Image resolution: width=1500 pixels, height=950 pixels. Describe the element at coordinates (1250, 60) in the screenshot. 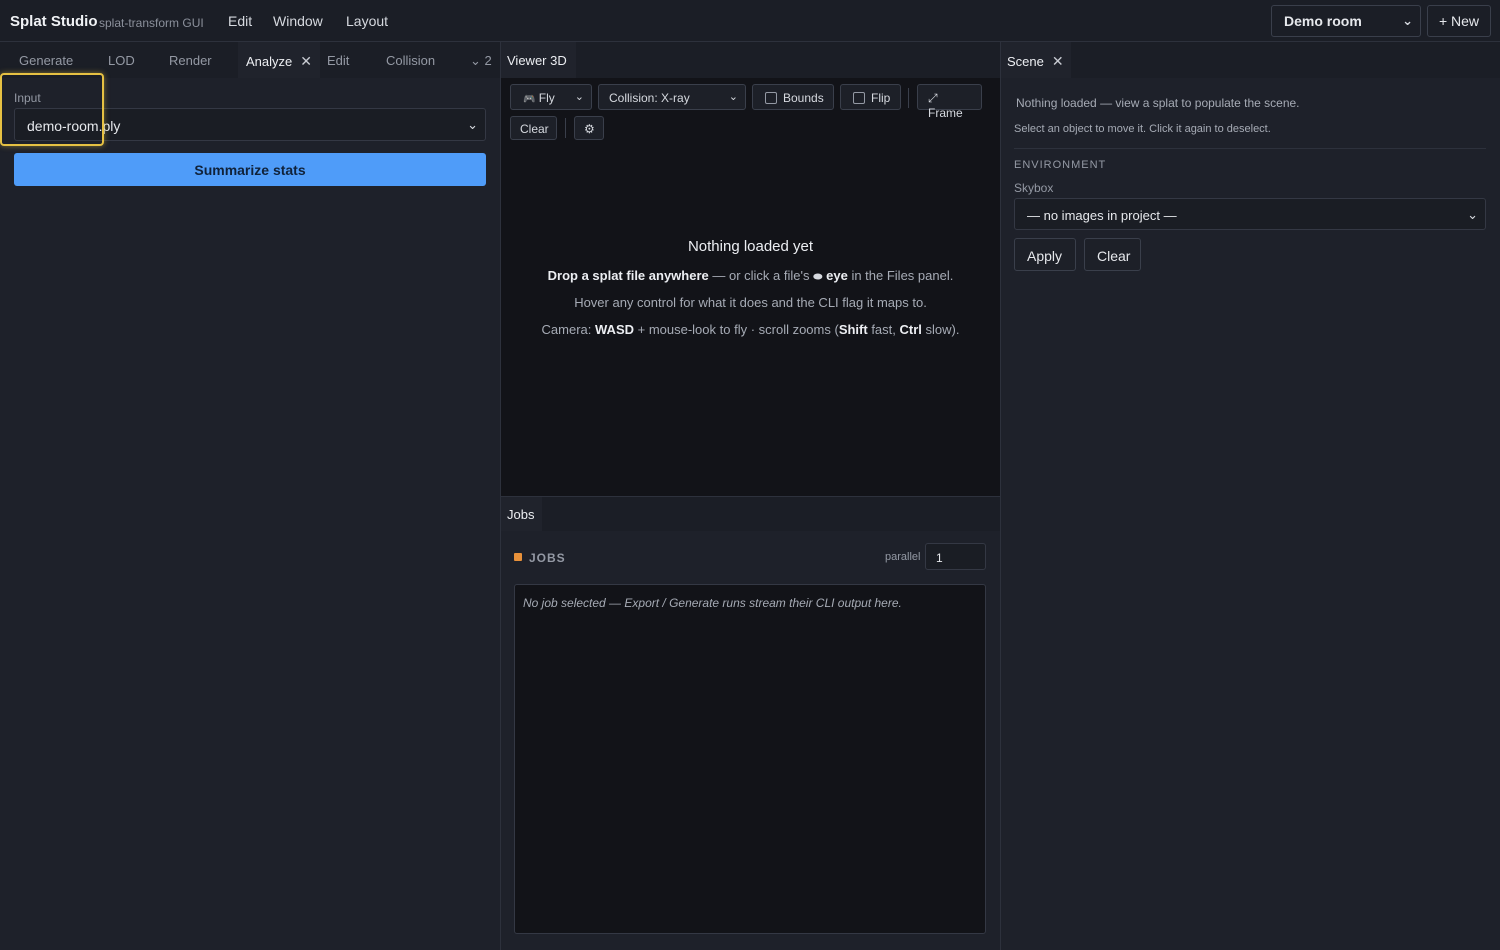

I see `scene-tabbar` at that location.